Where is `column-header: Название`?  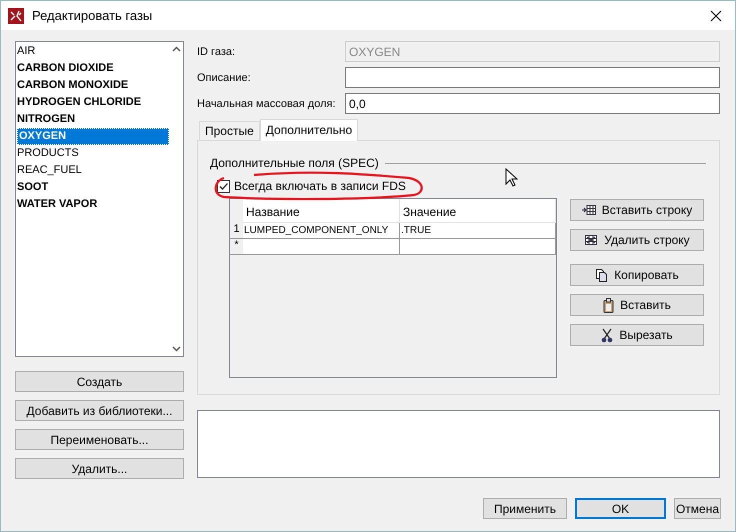
column-header: Название is located at coordinates (321, 211).